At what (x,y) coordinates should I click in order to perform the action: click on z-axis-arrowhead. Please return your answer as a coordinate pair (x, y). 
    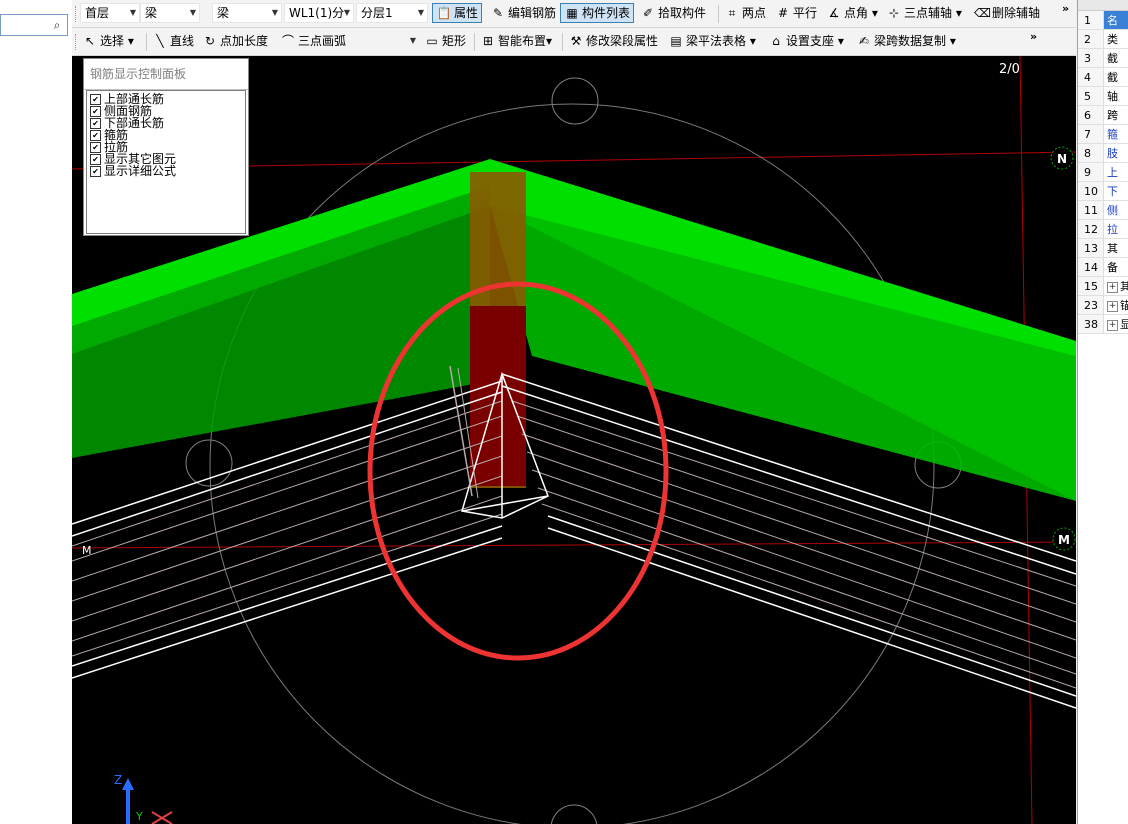
    Looking at the image, I should click on (128, 784).